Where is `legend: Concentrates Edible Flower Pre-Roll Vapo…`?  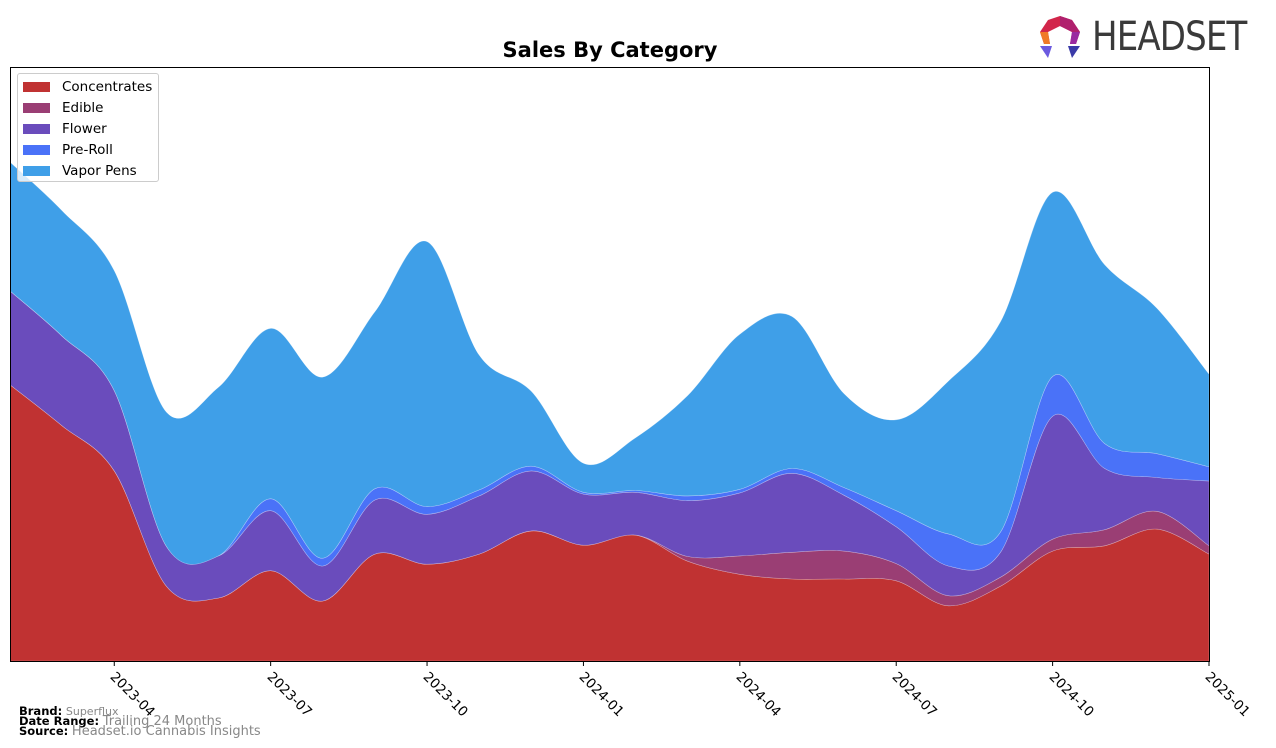 legend: Concentrates Edible Flower Pre-Roll Vapo… is located at coordinates (88, 127).